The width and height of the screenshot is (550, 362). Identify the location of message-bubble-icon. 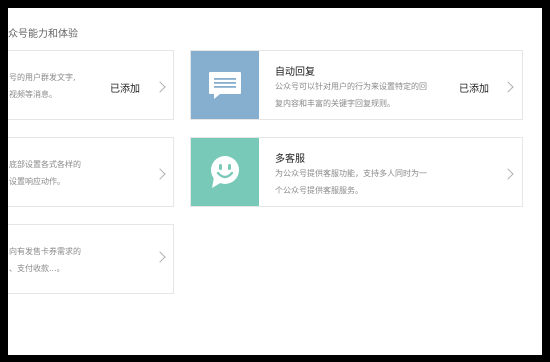
(225, 85).